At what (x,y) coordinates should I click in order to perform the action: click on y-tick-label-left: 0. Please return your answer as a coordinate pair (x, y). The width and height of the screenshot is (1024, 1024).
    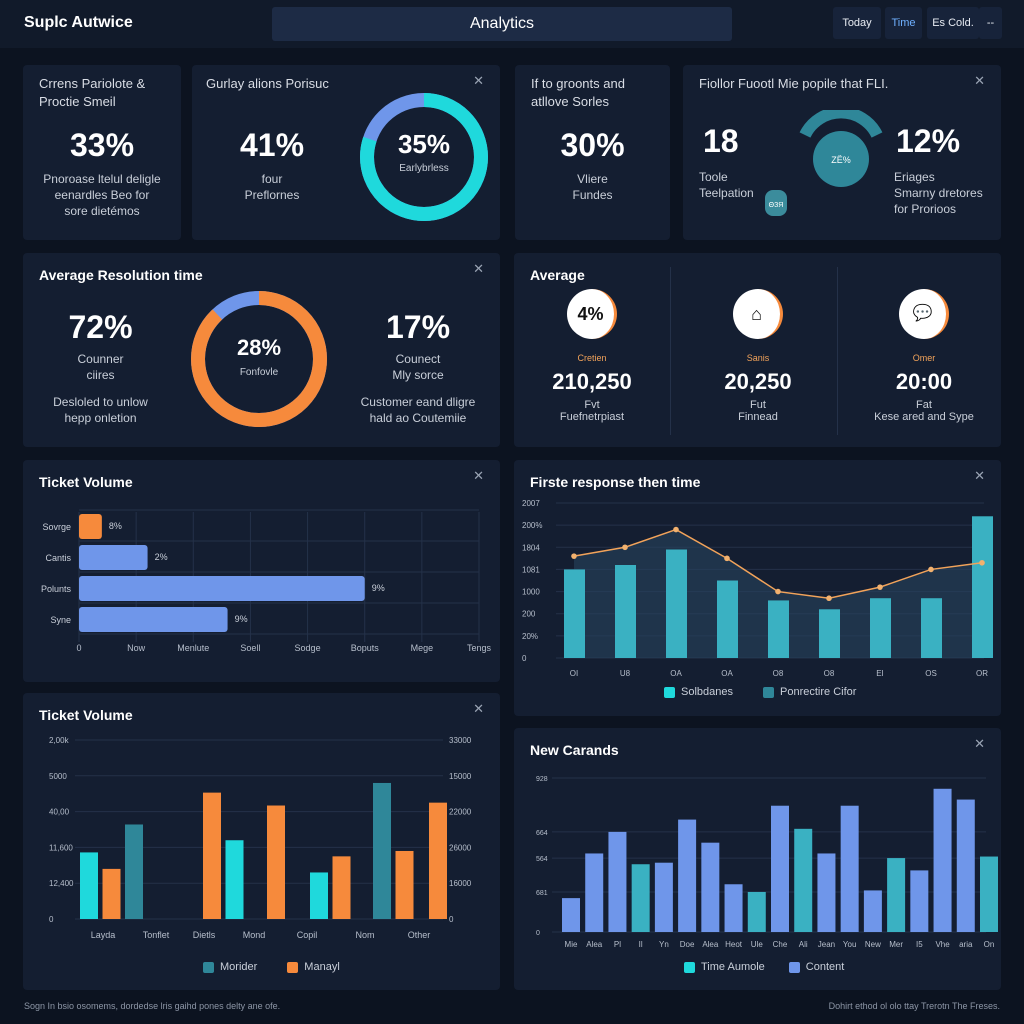
    Looking at the image, I should click on (51, 919).